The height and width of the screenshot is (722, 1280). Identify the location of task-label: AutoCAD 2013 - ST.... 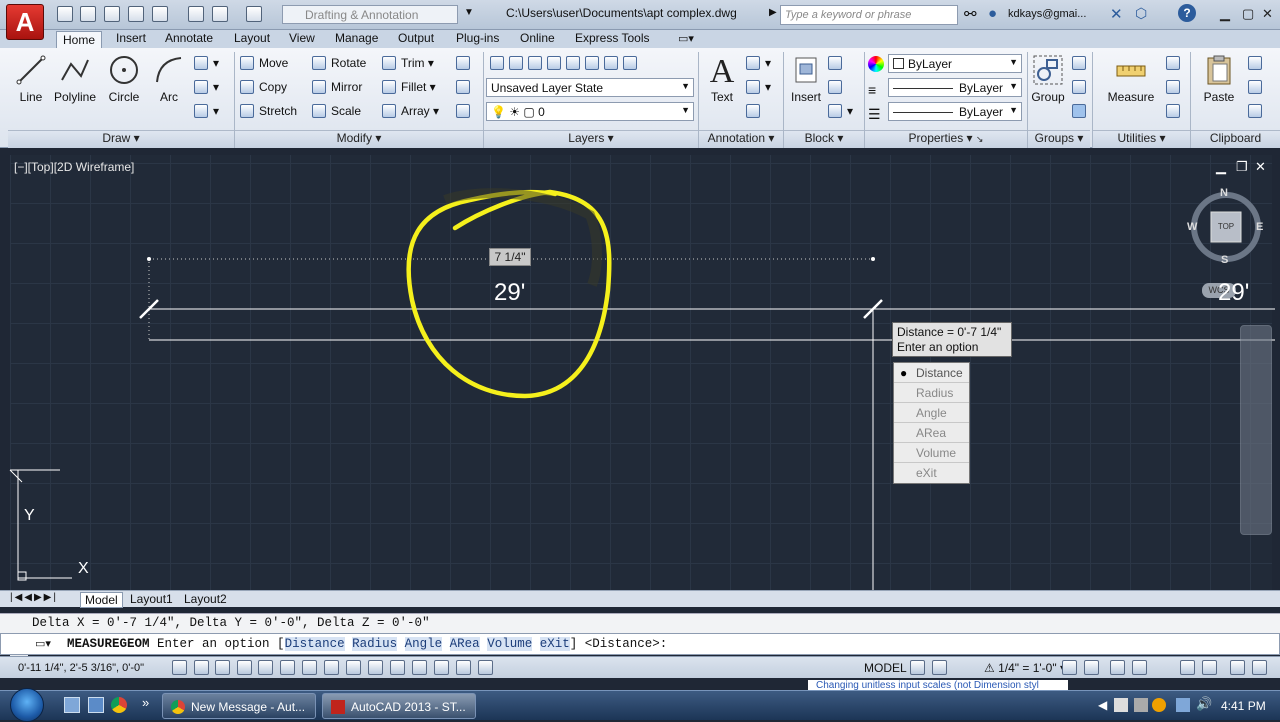
(408, 707).